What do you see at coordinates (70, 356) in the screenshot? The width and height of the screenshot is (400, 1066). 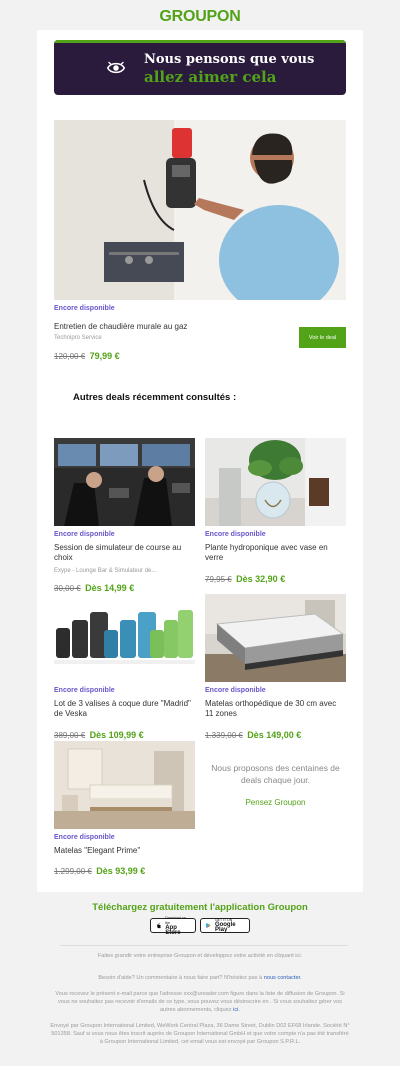 I see `featured-old-price: 120,00 €` at bounding box center [70, 356].